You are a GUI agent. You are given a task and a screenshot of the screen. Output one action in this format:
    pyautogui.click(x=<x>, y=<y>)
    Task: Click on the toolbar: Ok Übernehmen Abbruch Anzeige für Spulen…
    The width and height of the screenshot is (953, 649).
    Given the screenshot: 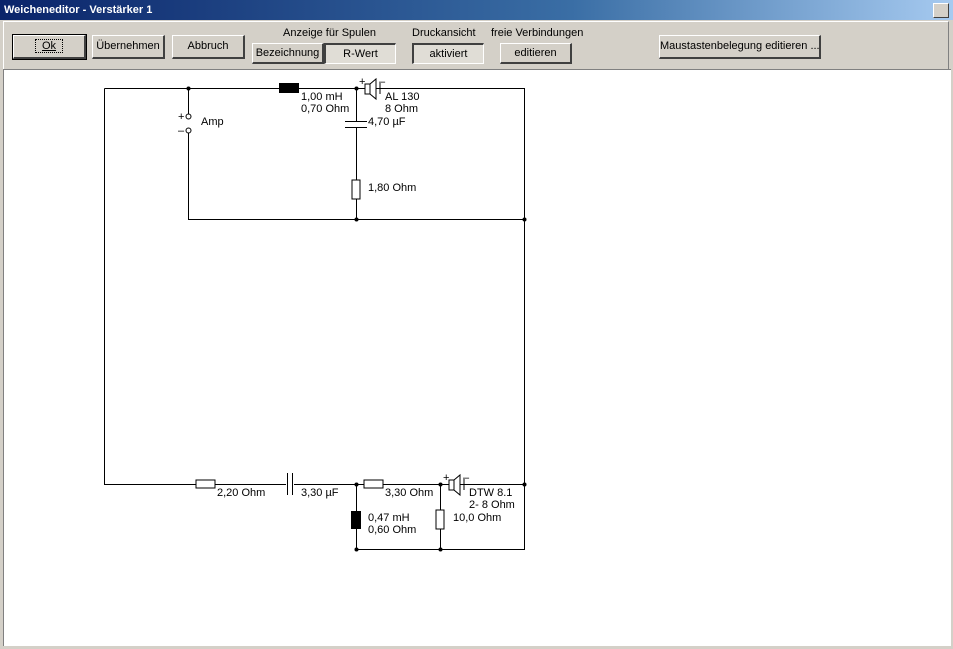 What is the action you would take?
    pyautogui.click(x=476, y=45)
    